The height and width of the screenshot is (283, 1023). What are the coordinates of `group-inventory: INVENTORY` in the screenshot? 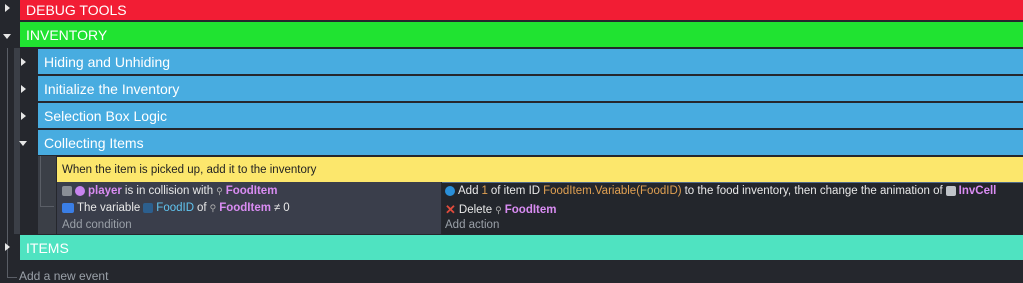 It's located at (521, 34).